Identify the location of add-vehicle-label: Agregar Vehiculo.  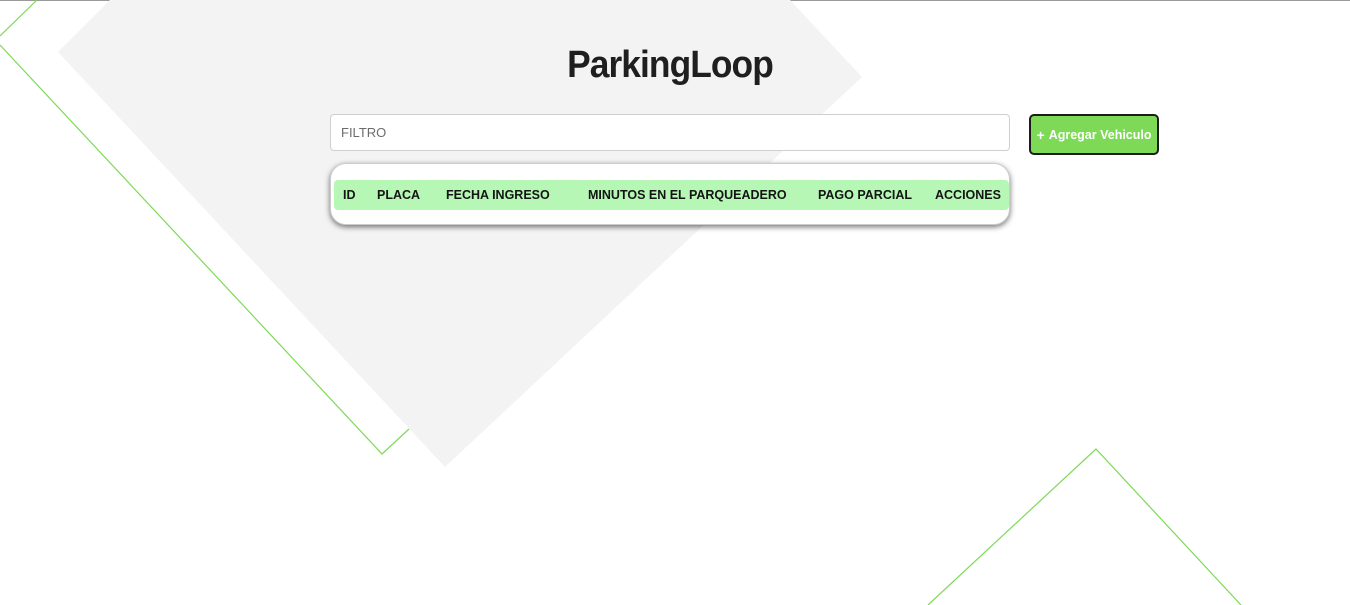
(1100, 134).